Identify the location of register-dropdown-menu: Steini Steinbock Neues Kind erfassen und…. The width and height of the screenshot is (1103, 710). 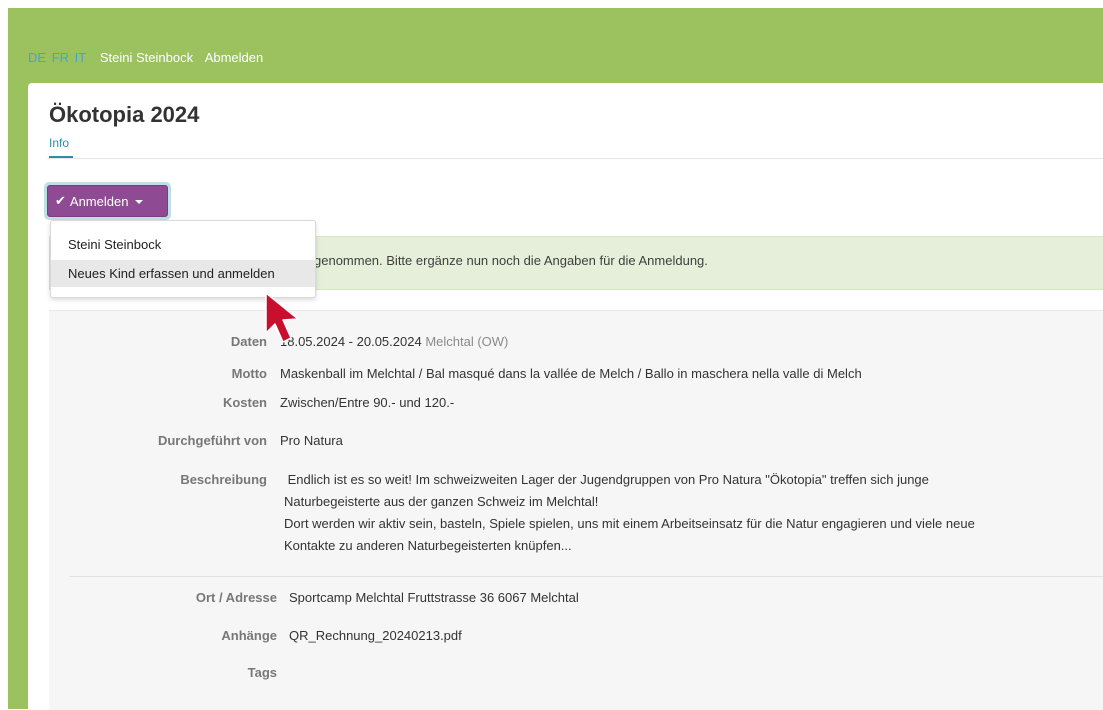
(183, 259).